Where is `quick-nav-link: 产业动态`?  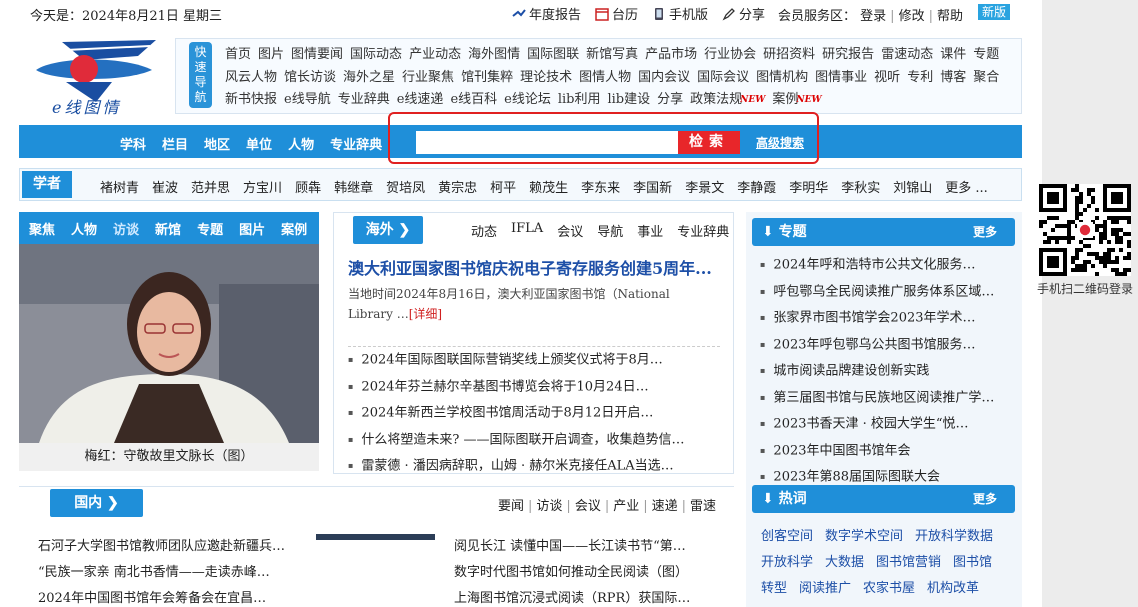
quick-nav-link: 产业动态 is located at coordinates (435, 54).